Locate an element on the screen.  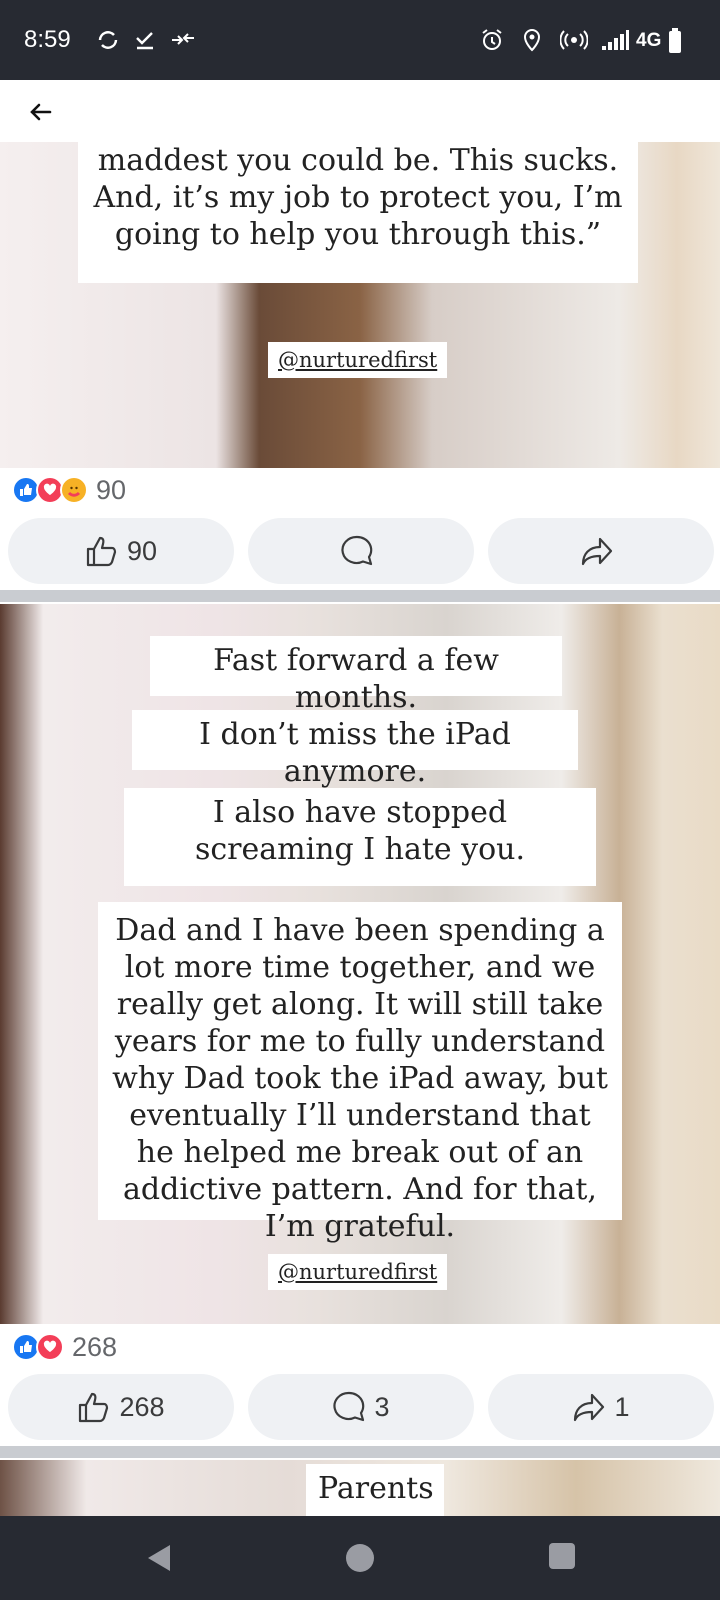
post1-share-button is located at coordinates (601, 551).